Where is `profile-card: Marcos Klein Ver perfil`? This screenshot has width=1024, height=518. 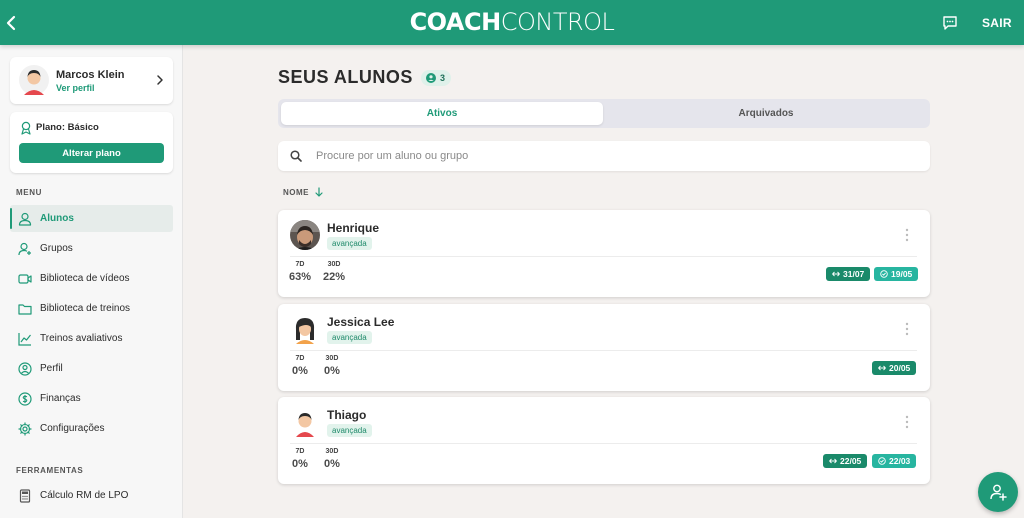 profile-card: Marcos Klein Ver perfil is located at coordinates (91, 80).